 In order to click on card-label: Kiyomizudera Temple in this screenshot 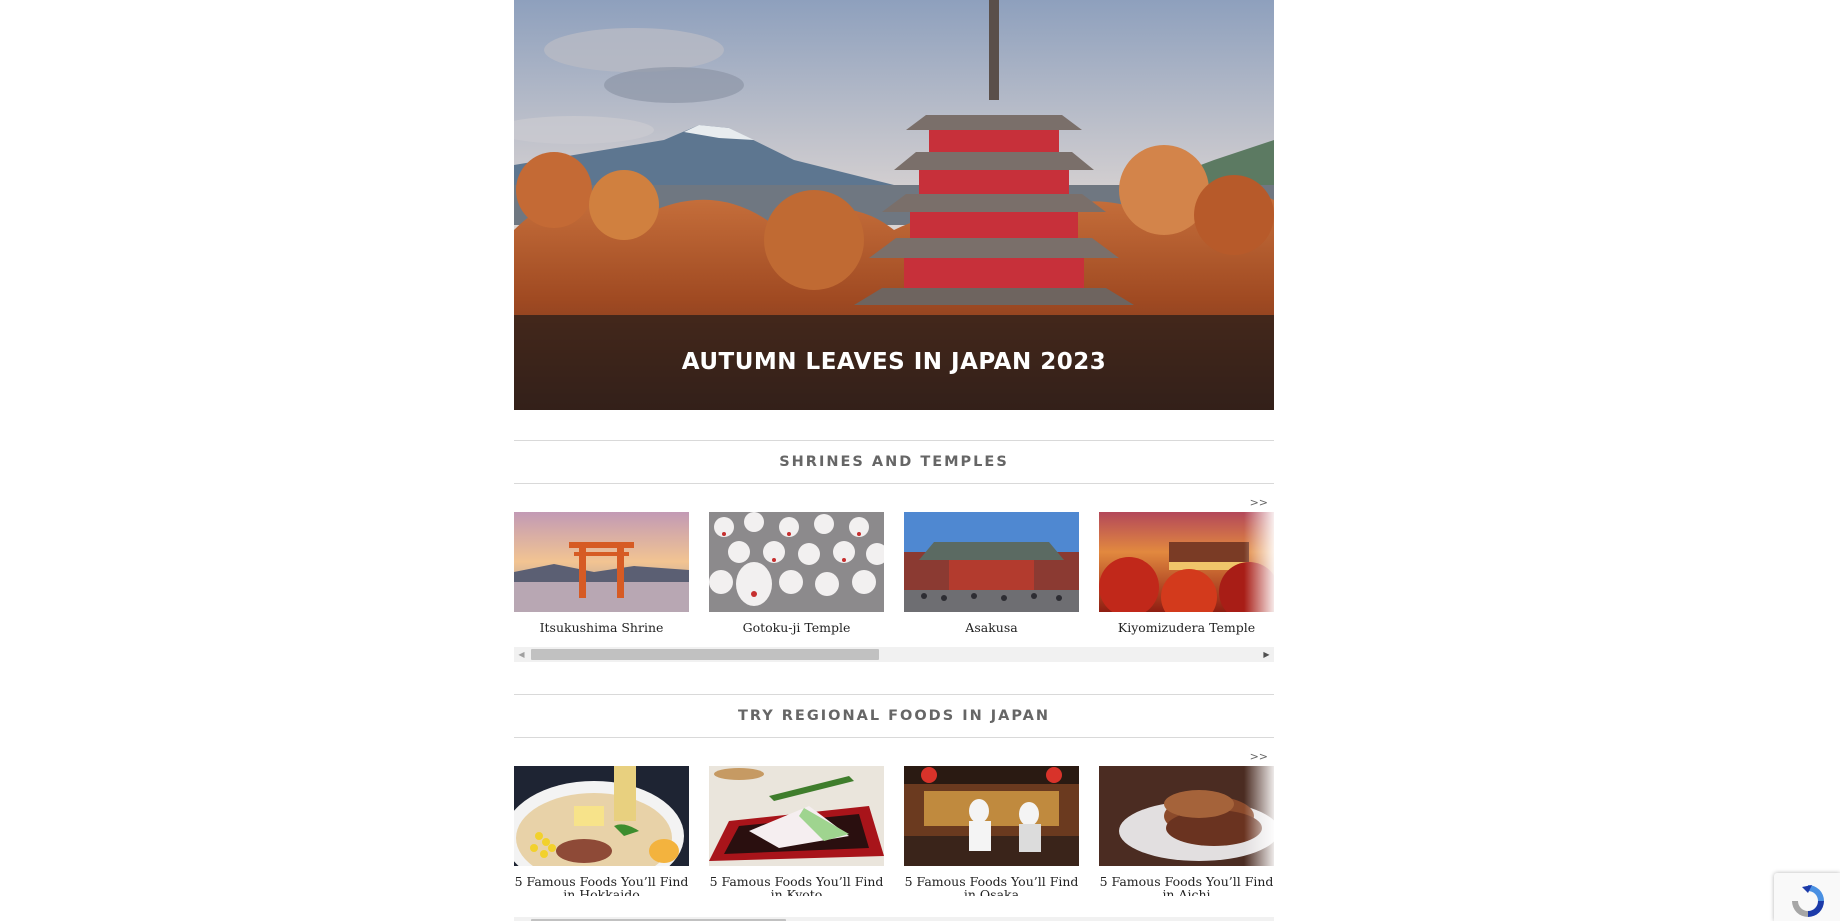, I will do `click(1186, 627)`.